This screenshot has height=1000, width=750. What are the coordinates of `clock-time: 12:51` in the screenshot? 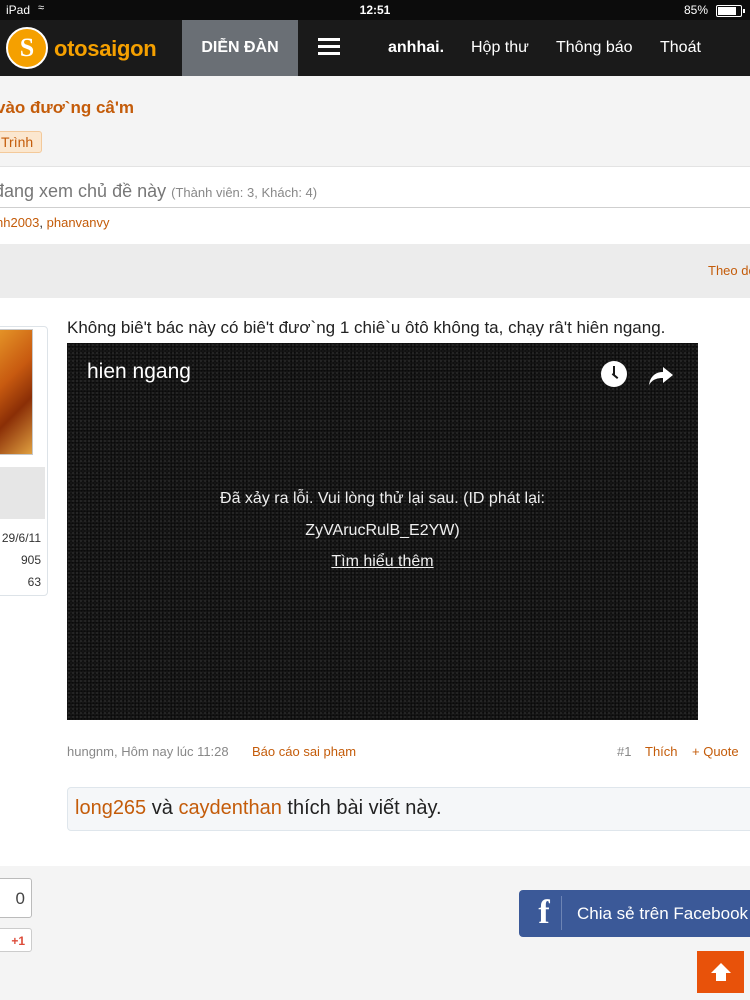 It's located at (375, 10).